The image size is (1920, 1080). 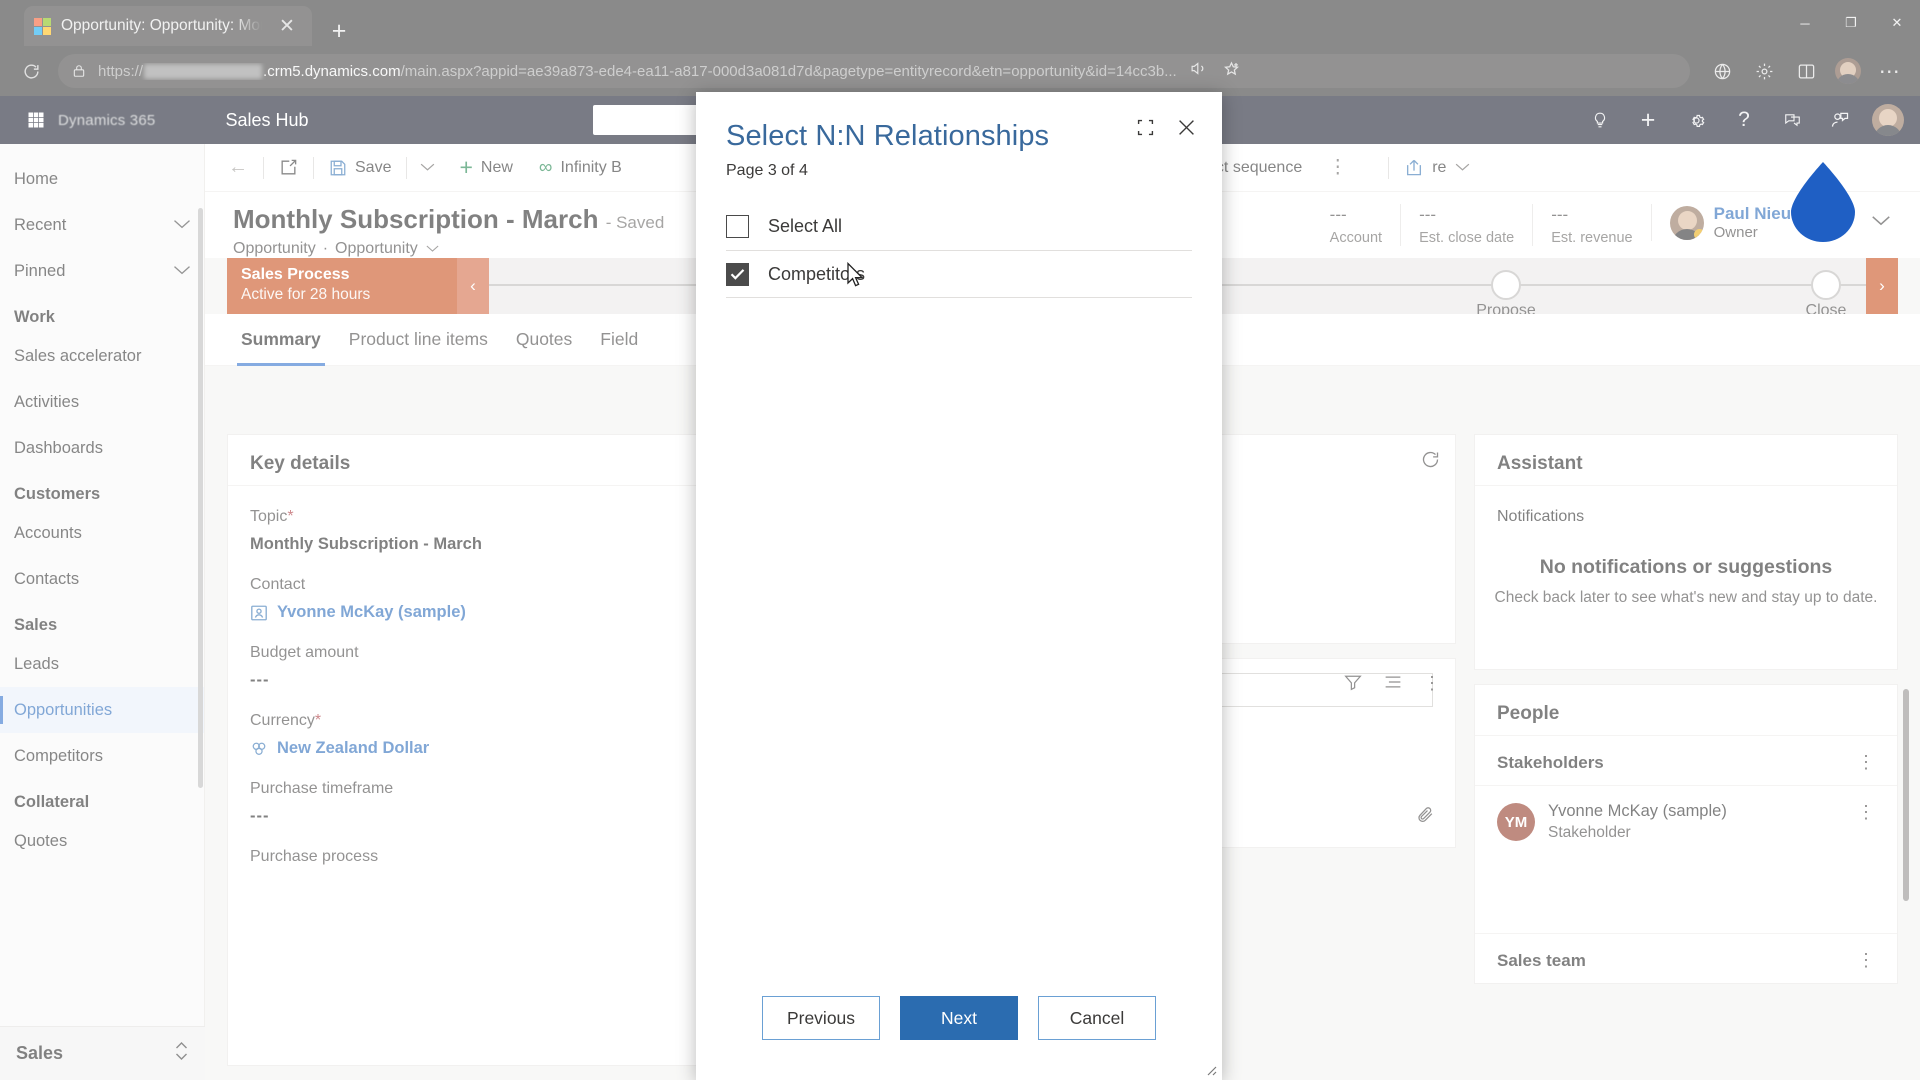 What do you see at coordinates (1145, 130) in the screenshot?
I see `expand-icon` at bounding box center [1145, 130].